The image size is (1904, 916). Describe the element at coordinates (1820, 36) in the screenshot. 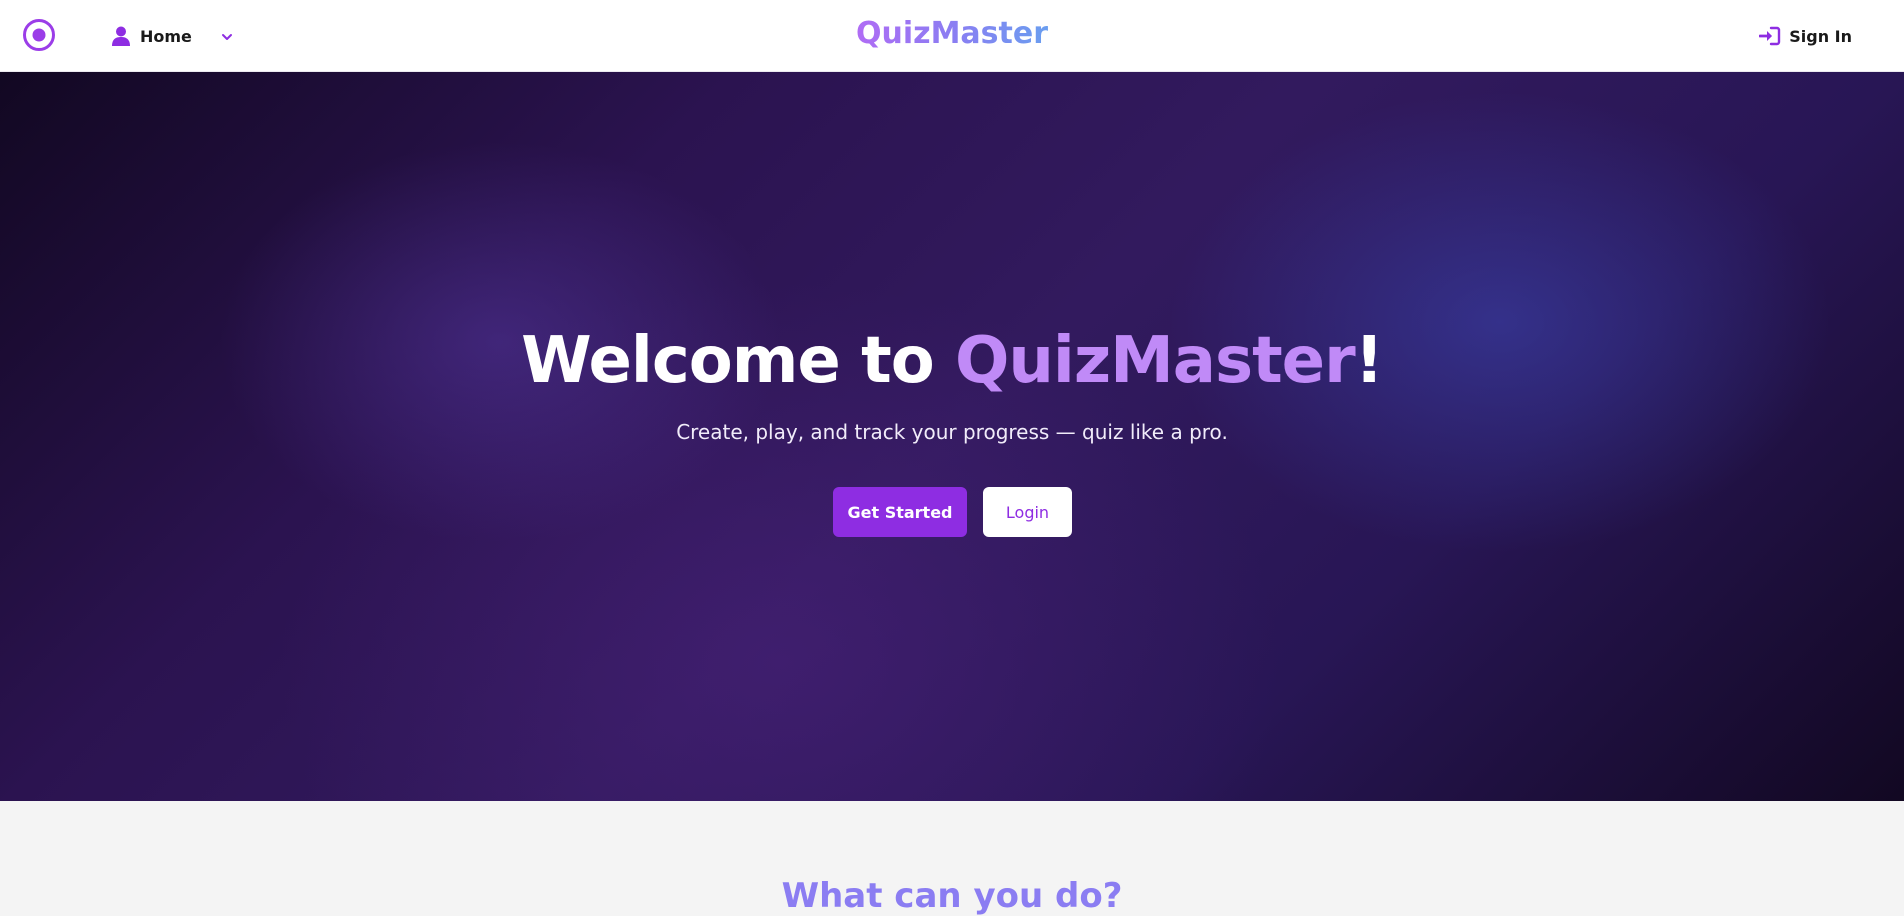

I see `sign-in-label: Sign In` at that location.